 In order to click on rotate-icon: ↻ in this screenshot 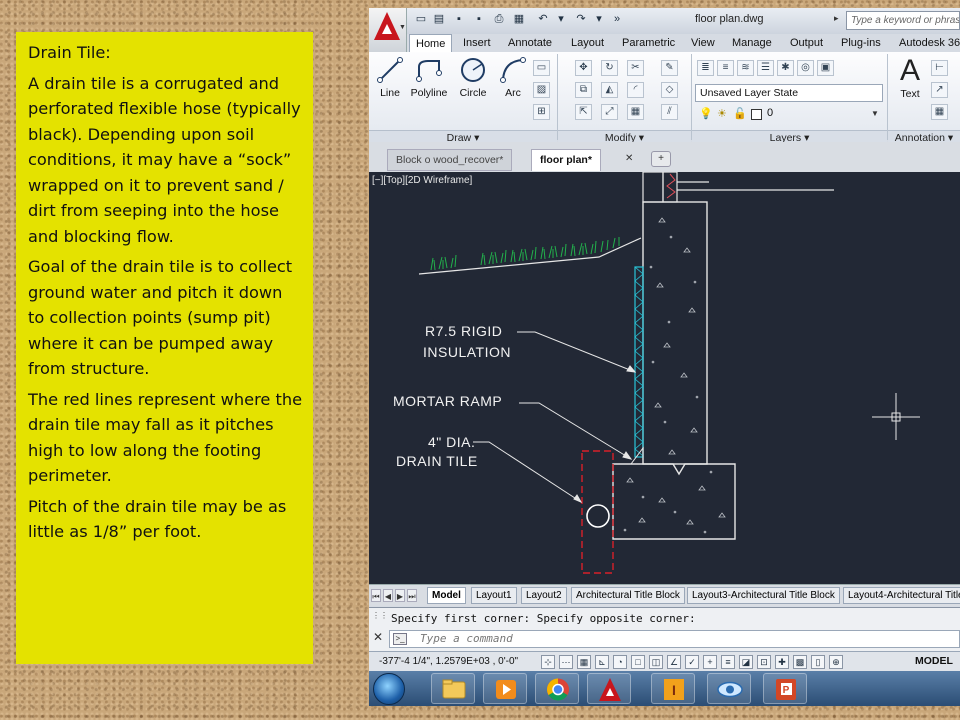, I will do `click(609, 68)`.